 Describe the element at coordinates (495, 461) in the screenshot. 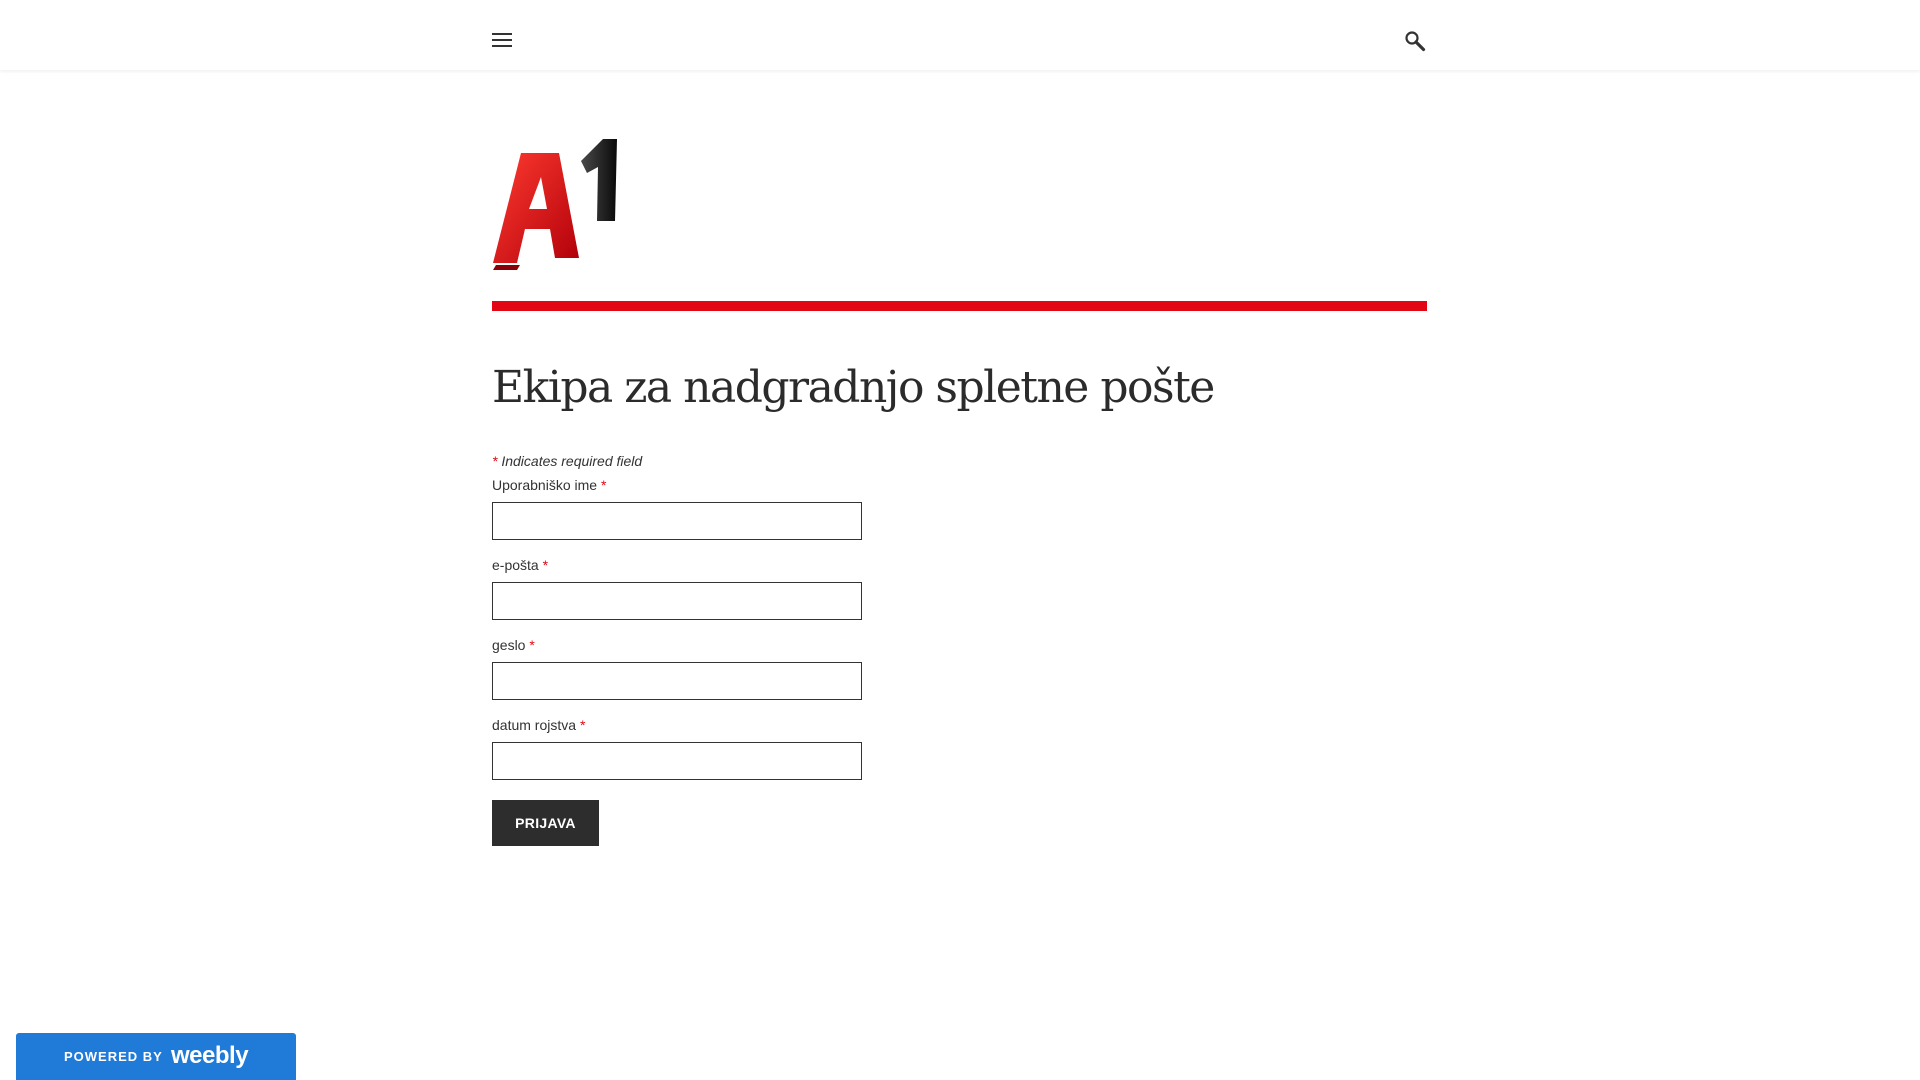

I see `required-asterisk: *` at that location.